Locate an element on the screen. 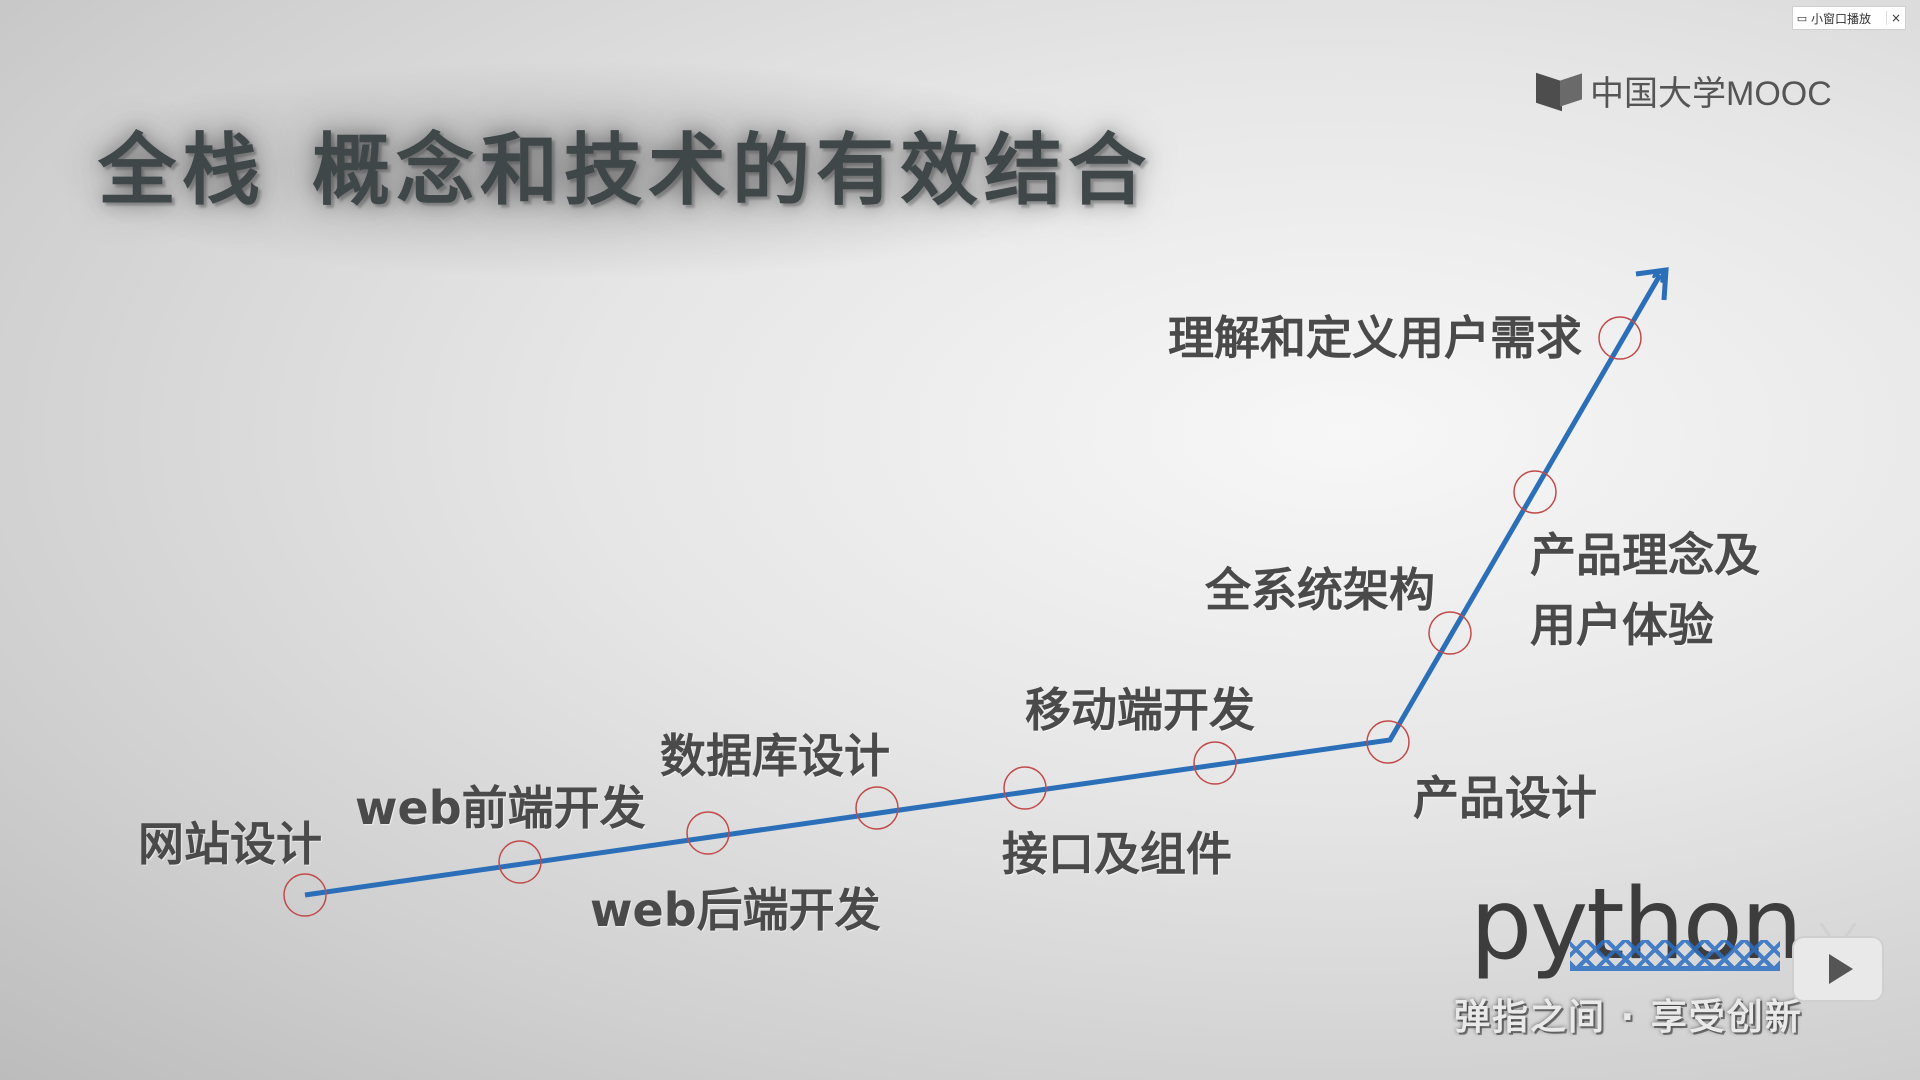  stage-label-database-design: 数据库设计 is located at coordinates (775, 756).